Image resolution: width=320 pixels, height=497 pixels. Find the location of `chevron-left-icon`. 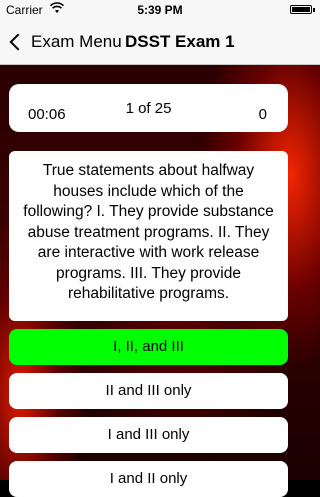

chevron-left-icon is located at coordinates (18, 42).